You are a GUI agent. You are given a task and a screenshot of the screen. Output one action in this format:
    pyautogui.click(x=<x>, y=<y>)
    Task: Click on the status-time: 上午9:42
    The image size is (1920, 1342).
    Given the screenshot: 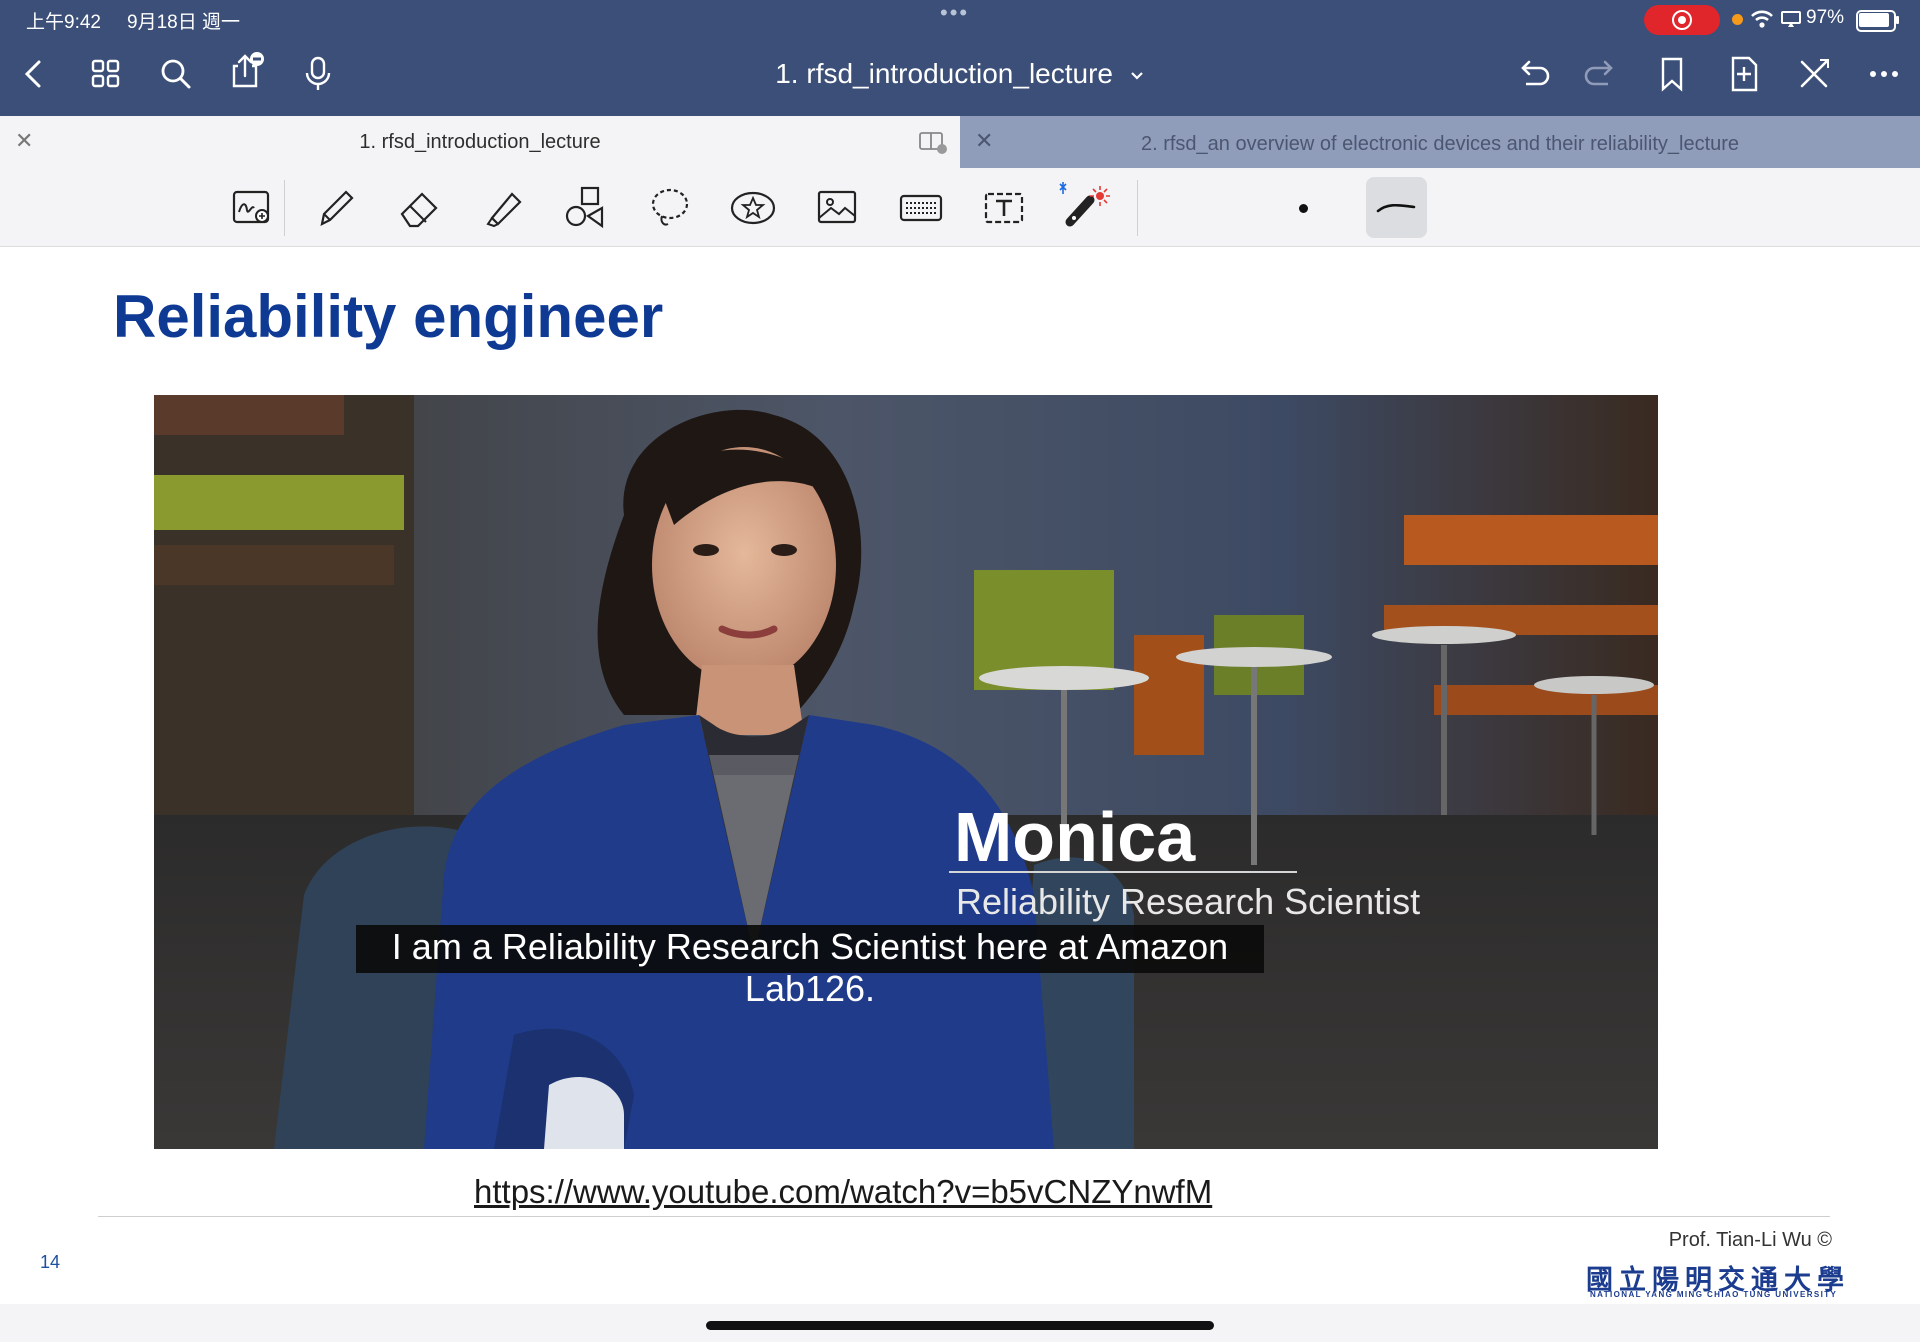 What is the action you would take?
    pyautogui.click(x=63, y=22)
    